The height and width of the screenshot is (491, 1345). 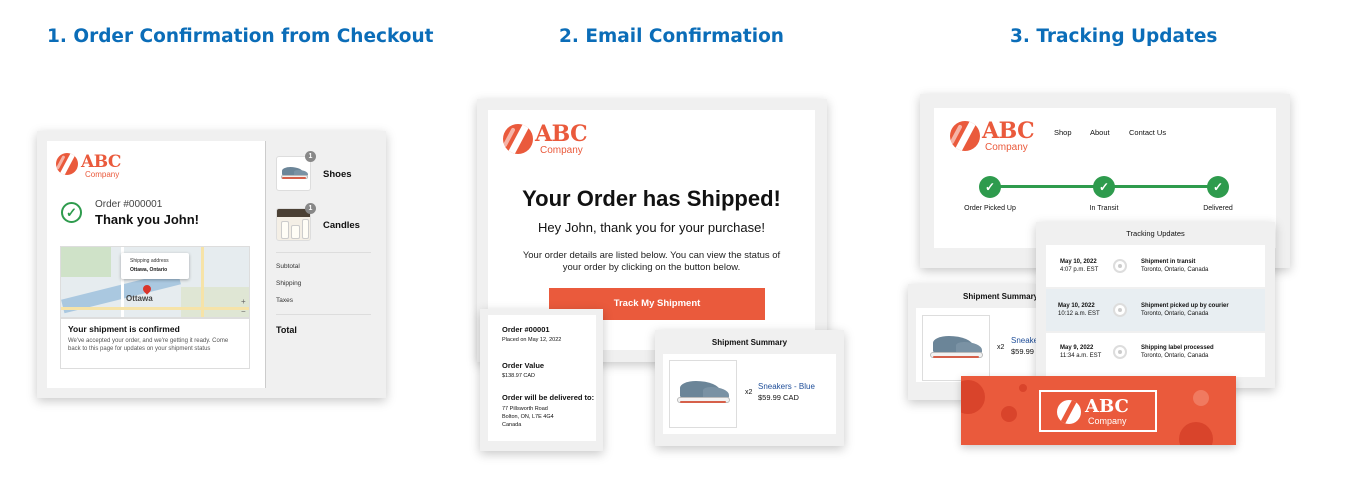 What do you see at coordinates (512, 425) in the screenshot?
I see `address-line-3: Canada` at bounding box center [512, 425].